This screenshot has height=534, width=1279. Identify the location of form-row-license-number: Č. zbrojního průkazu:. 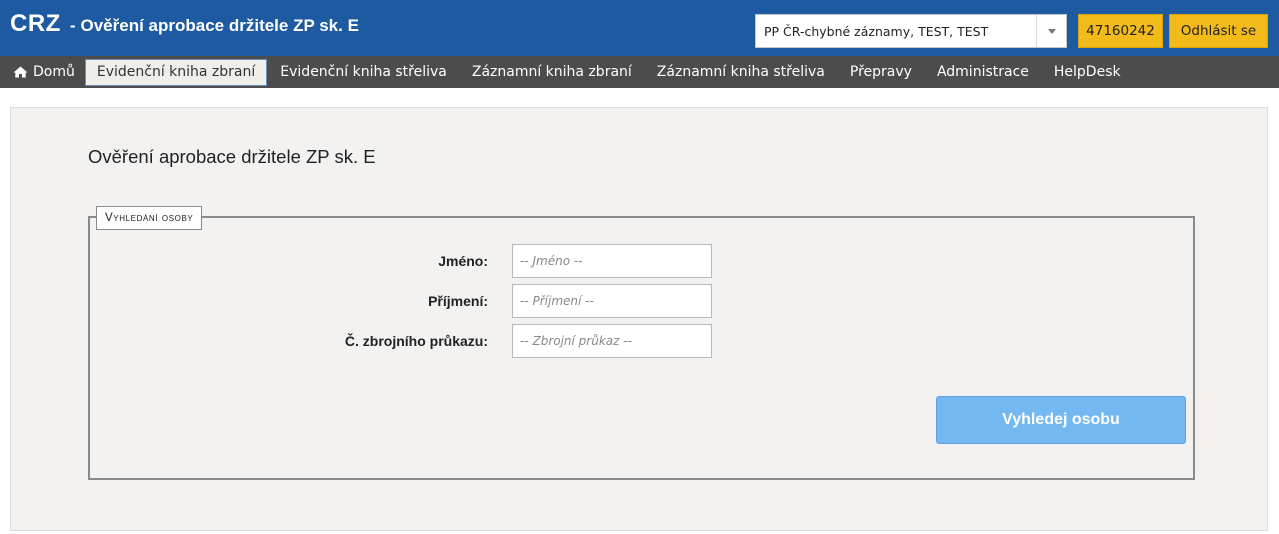
(490, 341).